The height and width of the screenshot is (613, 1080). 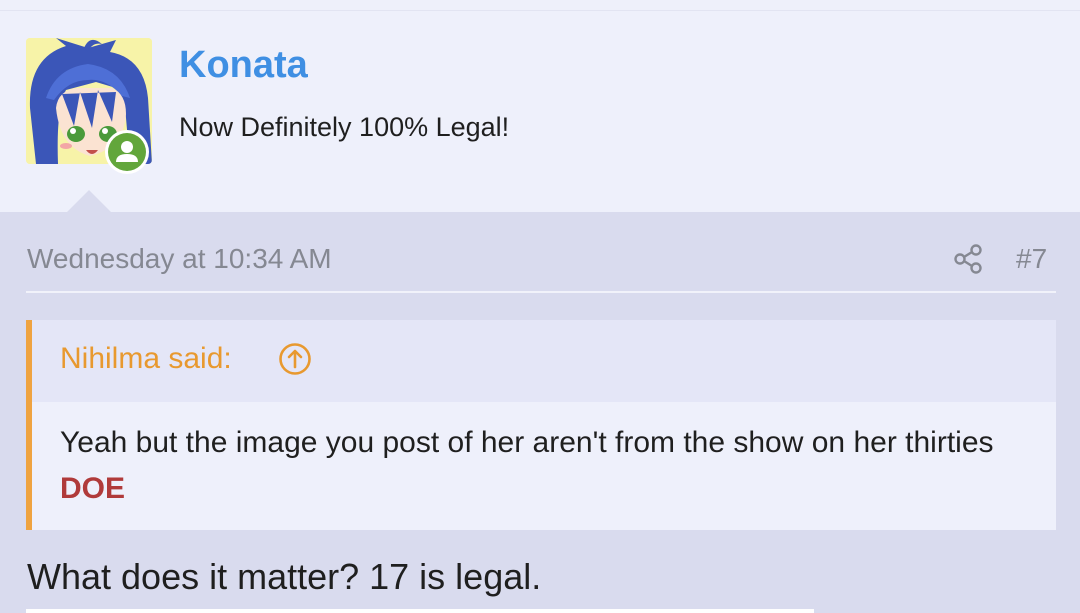 I want to click on next-element-edge, so click(x=420, y=611).